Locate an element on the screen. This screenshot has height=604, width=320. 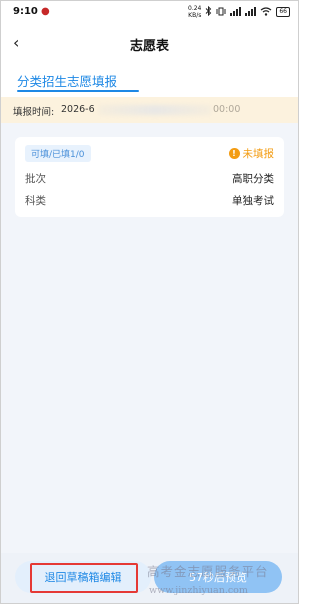
active-tab-underline is located at coordinates (78, 91).